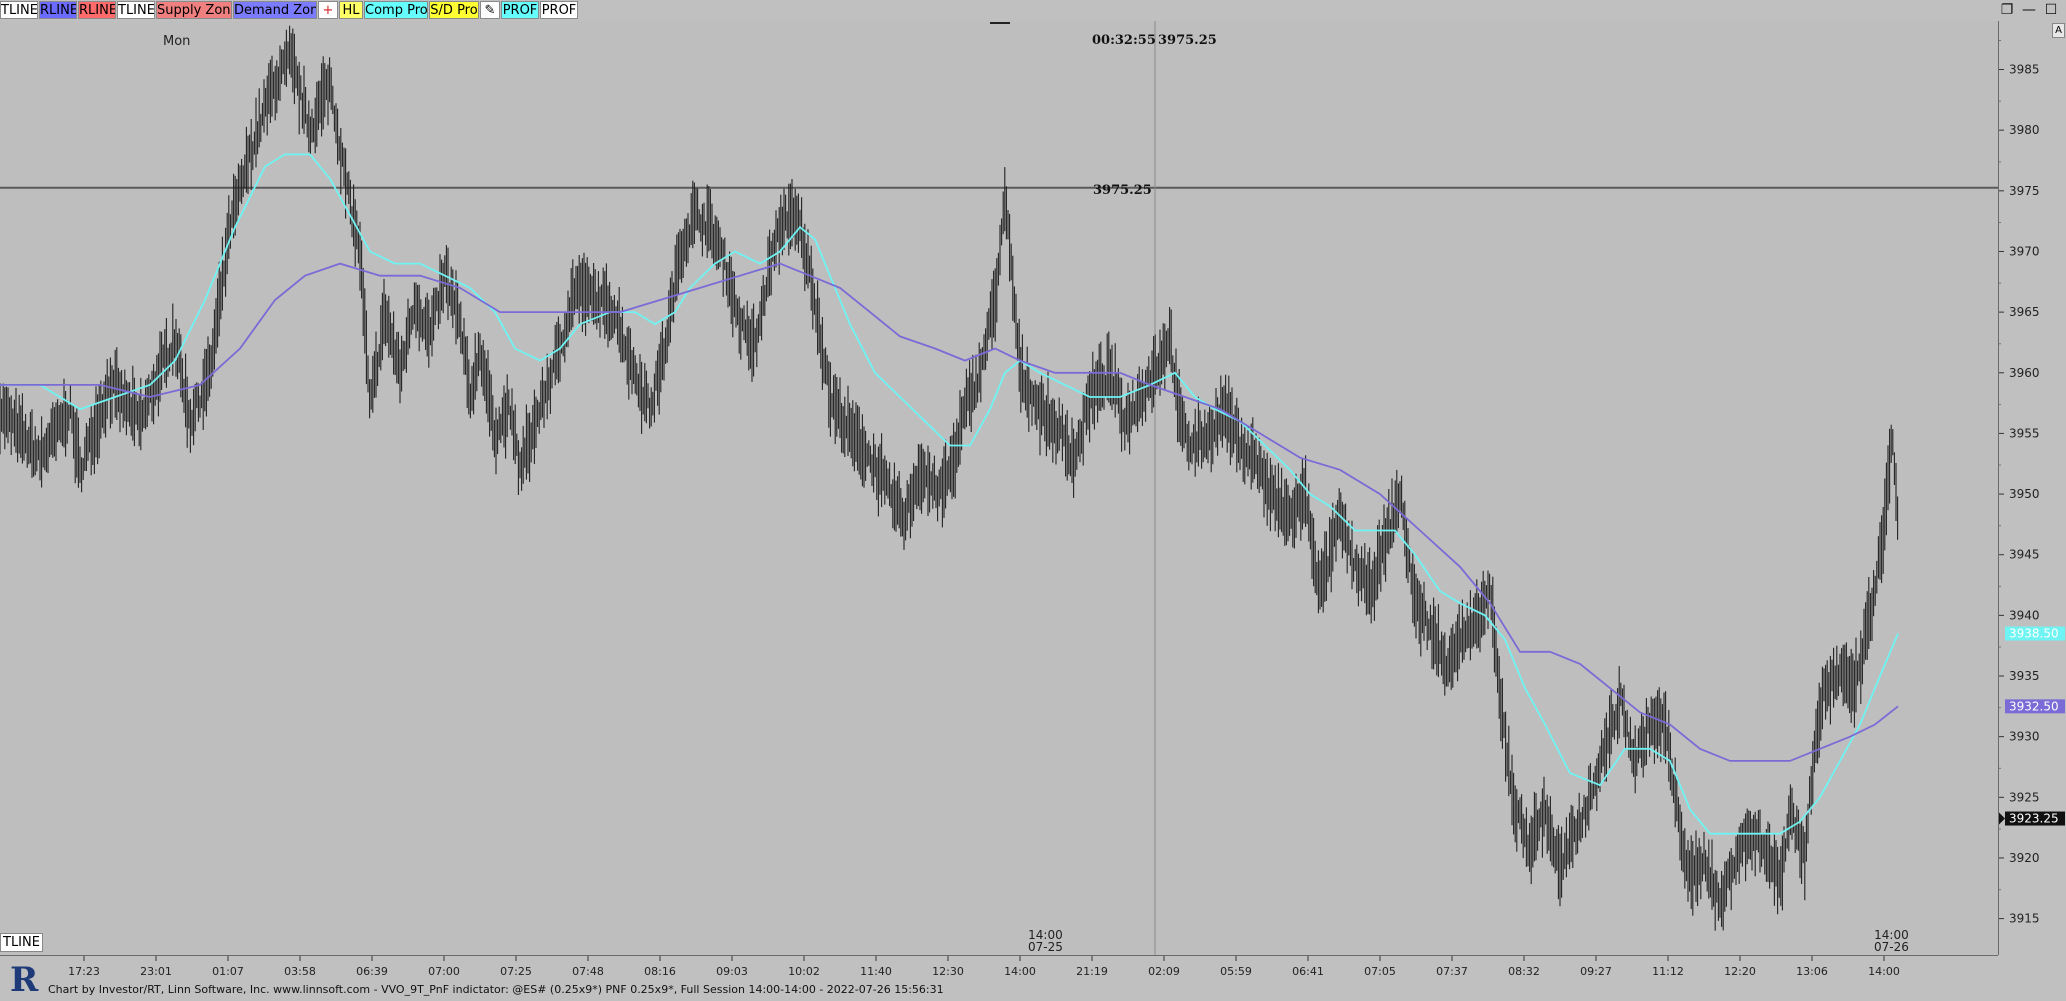  Describe the element at coordinates (1596, 971) in the screenshot. I see `time-tick-label: 09:27` at that location.